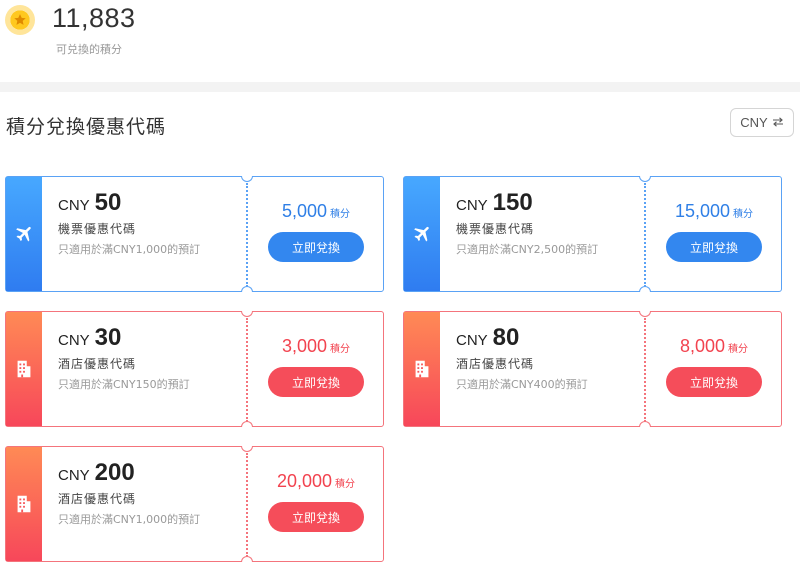  Describe the element at coordinates (108, 202) in the screenshot. I see `coupon-amount: 50` at that location.